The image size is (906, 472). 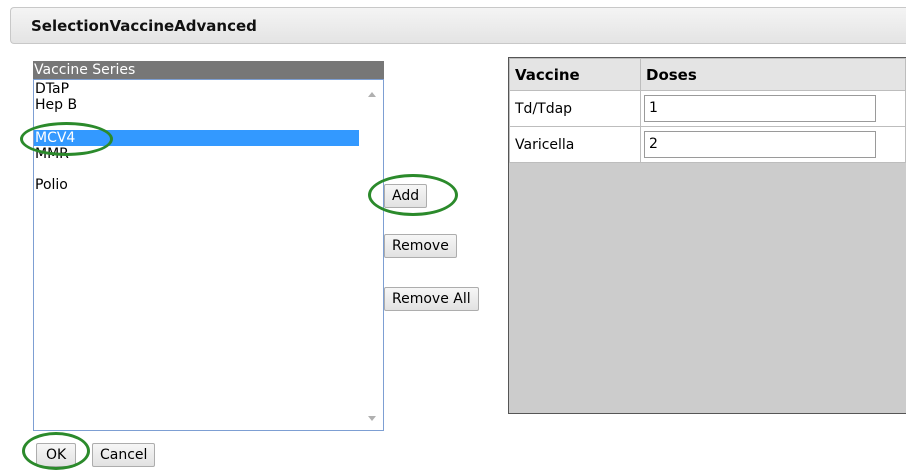 I want to click on dialog-title-bar: SelectionVaccineAdvanced, so click(x=458, y=25).